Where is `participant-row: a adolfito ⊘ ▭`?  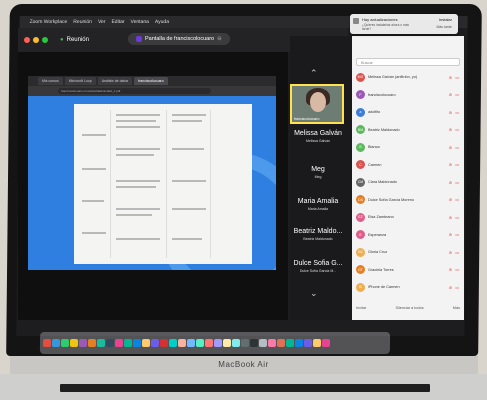
participant-row: a adolfito ⊘ ▭ is located at coordinates (408, 112).